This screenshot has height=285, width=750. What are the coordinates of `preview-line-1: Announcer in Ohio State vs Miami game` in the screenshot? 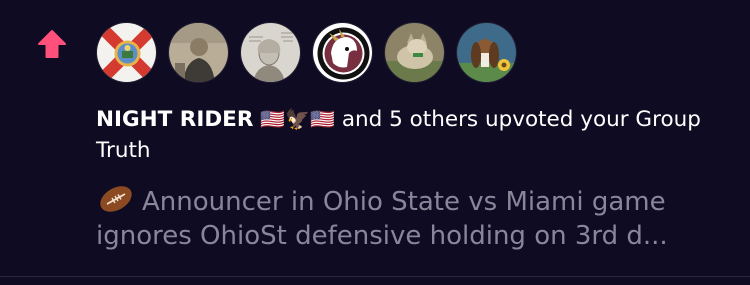 It's located at (404, 202).